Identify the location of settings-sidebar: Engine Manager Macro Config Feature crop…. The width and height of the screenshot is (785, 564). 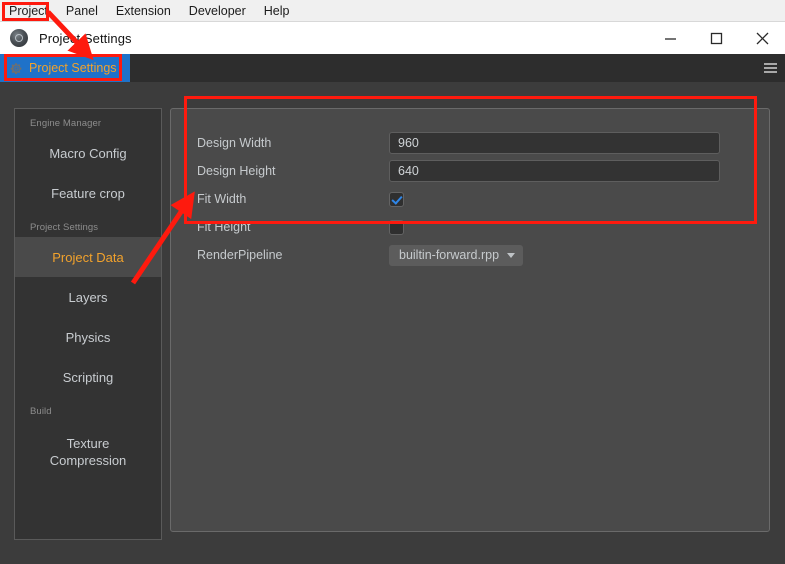
(88, 324).